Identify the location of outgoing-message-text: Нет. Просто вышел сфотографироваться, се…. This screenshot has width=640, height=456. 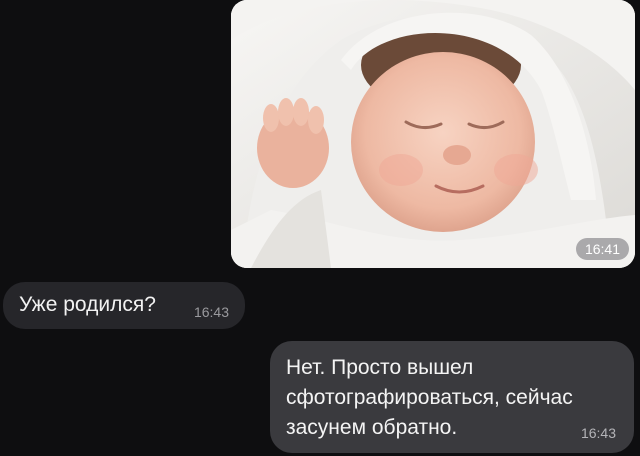
(436, 398).